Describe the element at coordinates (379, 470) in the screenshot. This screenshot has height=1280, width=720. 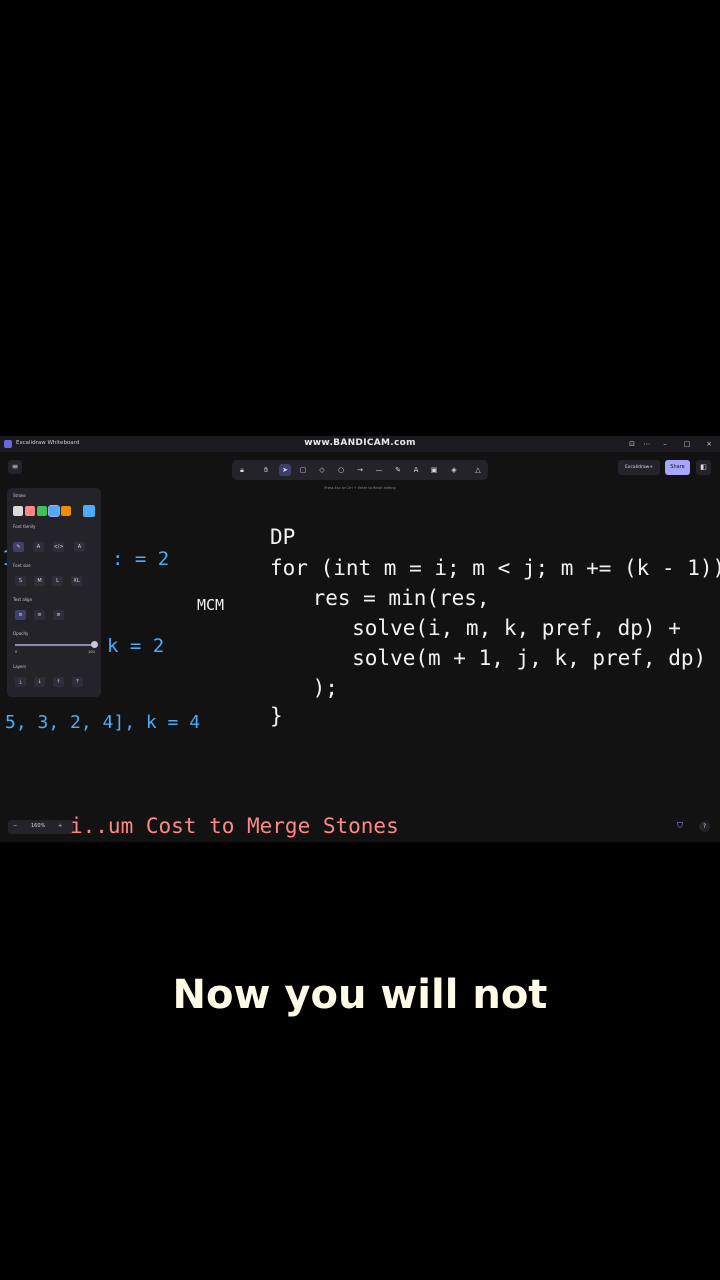
I see `line-icon: —` at that location.